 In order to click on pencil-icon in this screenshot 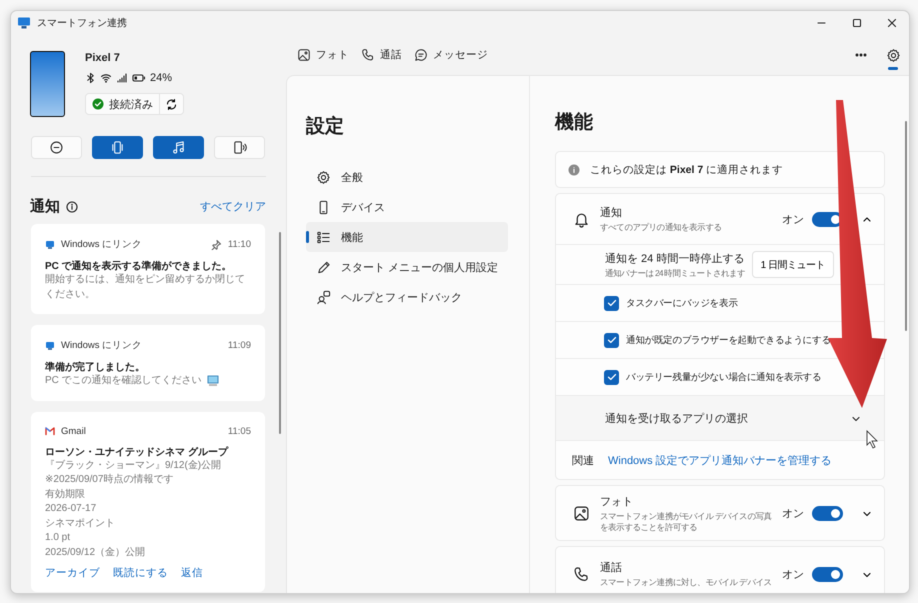, I will do `click(323, 267)`.